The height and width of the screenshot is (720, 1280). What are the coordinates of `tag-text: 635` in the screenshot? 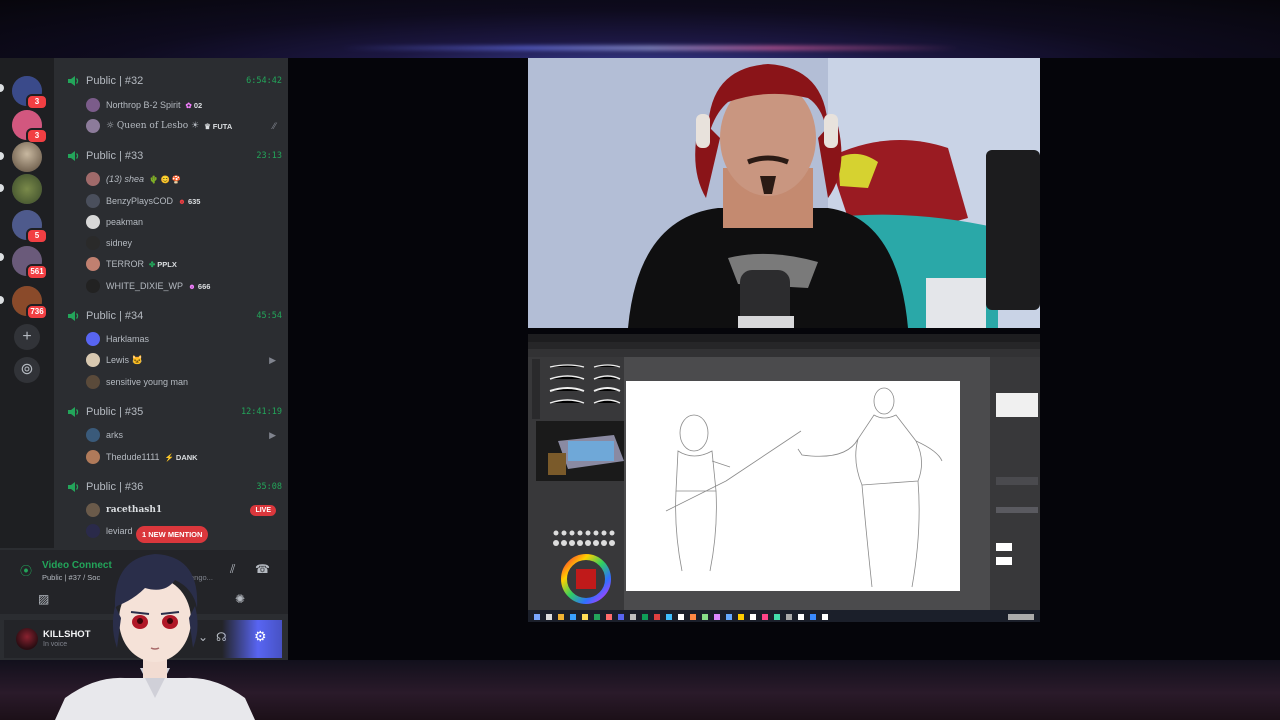 It's located at (194, 201).